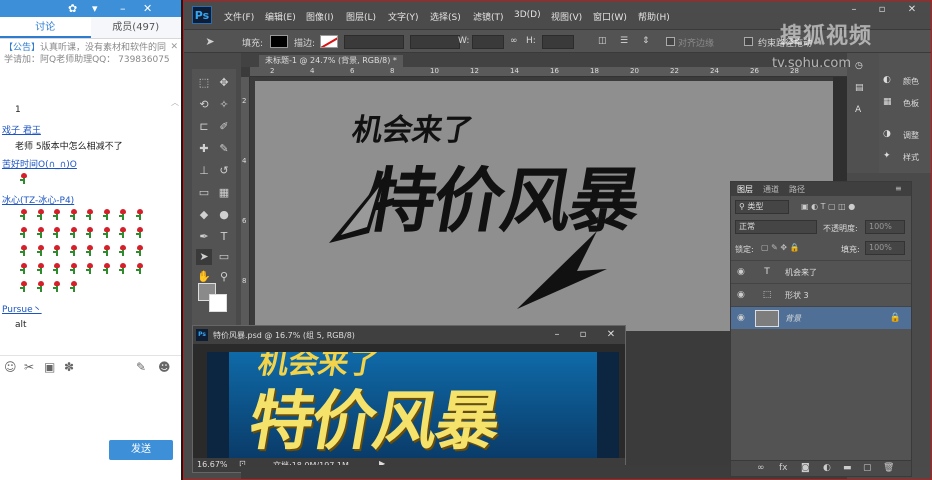 The height and width of the screenshot is (480, 932). Describe the element at coordinates (329, 41) in the screenshot. I see `stroke-swatch` at that location.